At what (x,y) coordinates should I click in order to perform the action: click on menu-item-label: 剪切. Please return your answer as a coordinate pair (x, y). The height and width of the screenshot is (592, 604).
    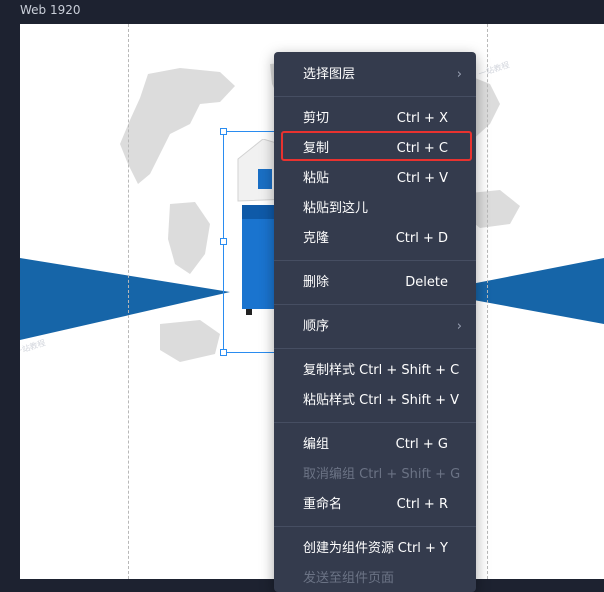
    Looking at the image, I should click on (316, 118).